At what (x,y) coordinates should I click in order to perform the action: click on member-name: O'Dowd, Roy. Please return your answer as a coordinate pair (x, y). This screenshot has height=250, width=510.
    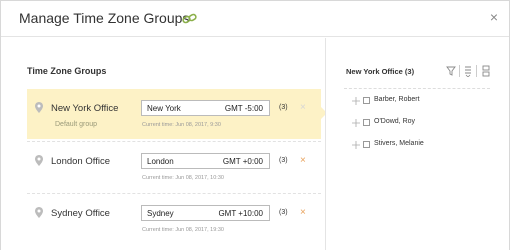
    Looking at the image, I should click on (395, 121).